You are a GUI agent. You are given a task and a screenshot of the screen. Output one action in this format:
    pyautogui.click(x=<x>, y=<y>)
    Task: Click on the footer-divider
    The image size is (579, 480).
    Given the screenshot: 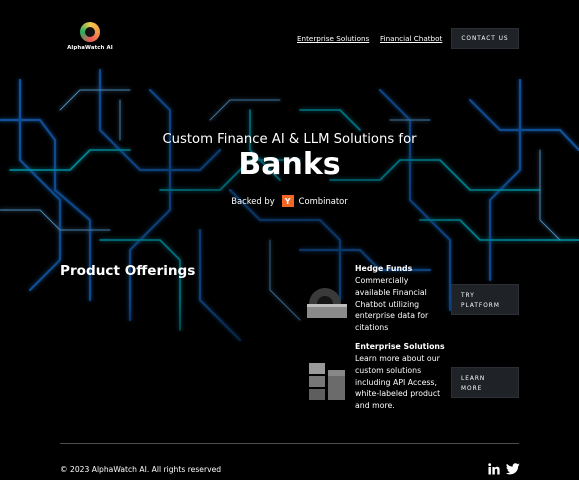 What is the action you would take?
    pyautogui.click(x=289, y=443)
    